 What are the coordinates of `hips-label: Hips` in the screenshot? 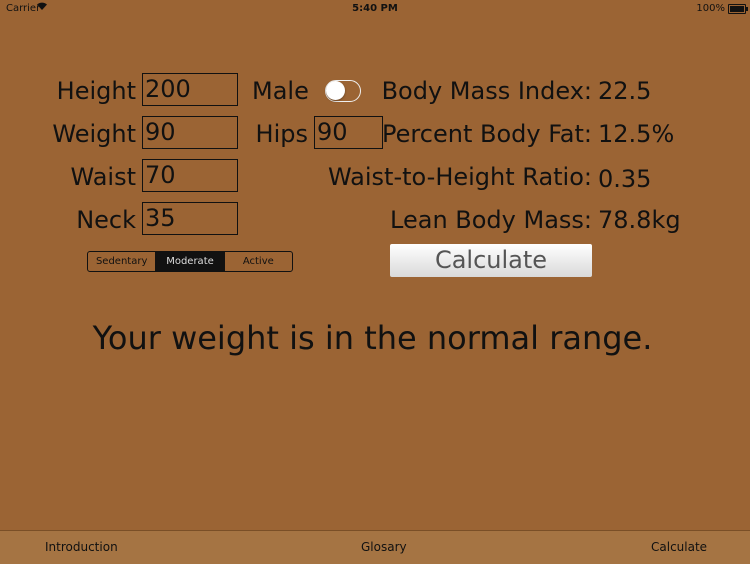 It's located at (281, 134).